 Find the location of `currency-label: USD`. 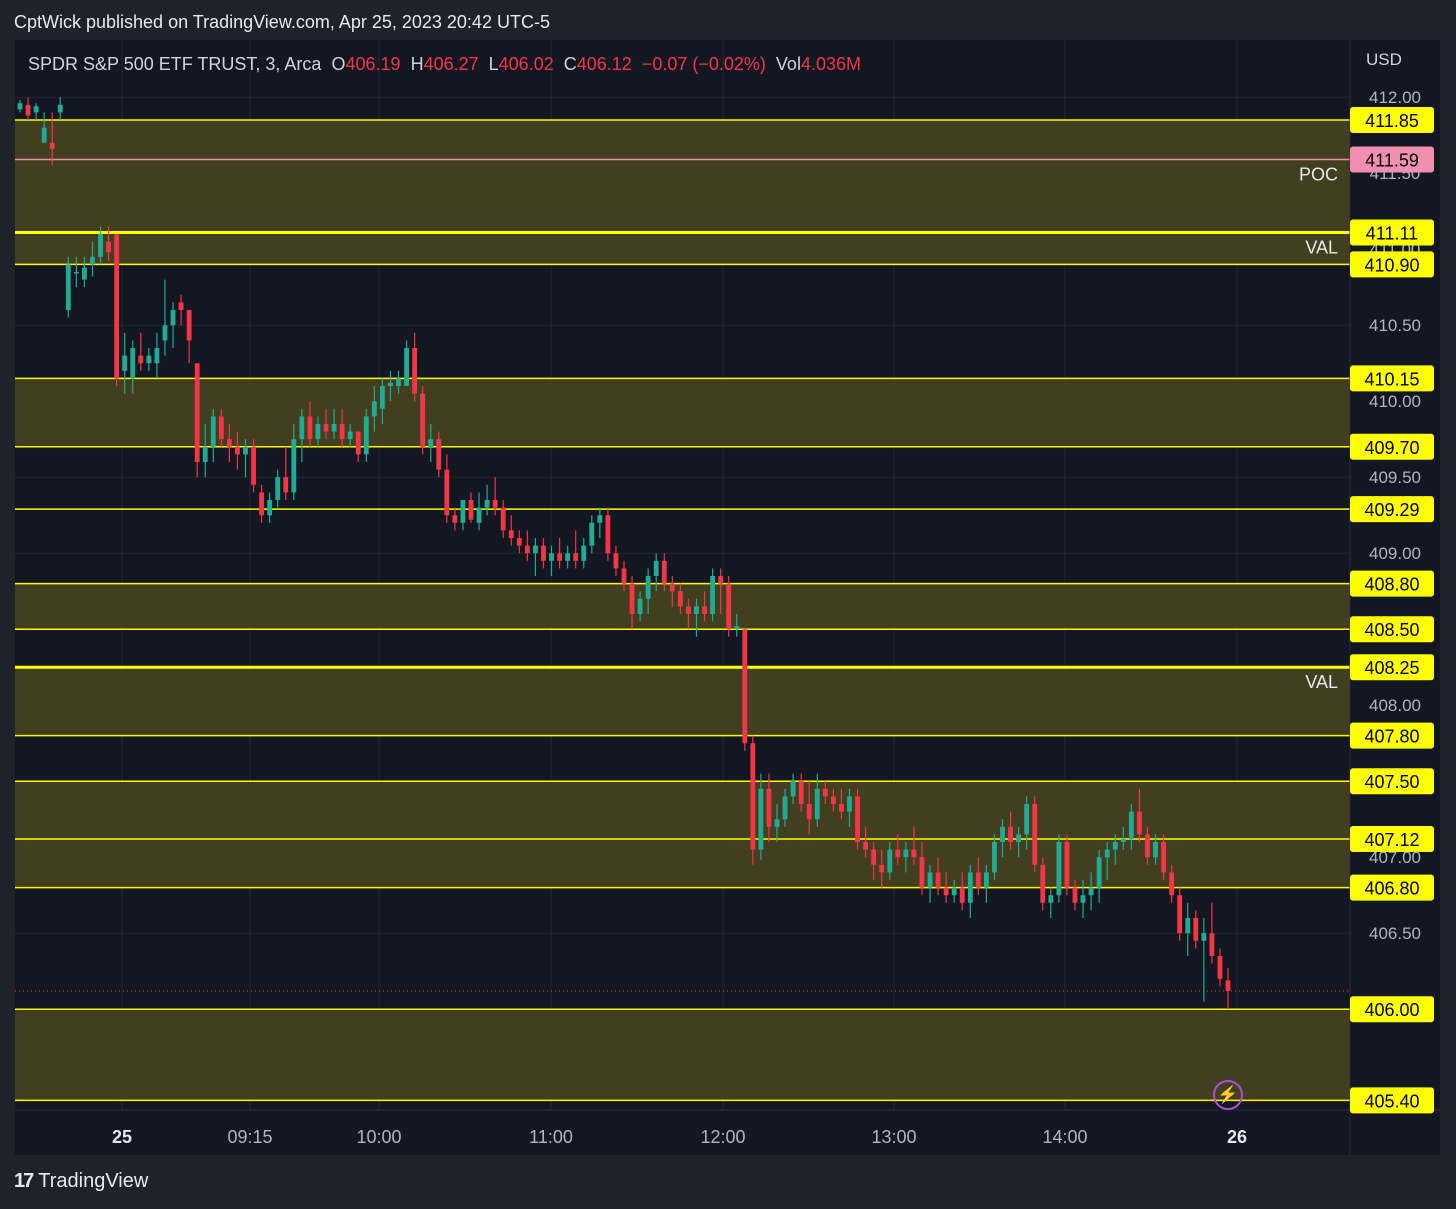

currency-label: USD is located at coordinates (1384, 60).